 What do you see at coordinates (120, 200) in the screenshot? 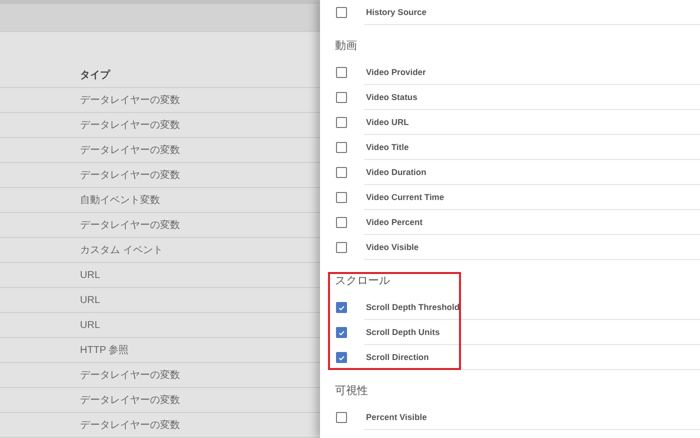
I see `table-cell-text: 自動イベント変数` at bounding box center [120, 200].